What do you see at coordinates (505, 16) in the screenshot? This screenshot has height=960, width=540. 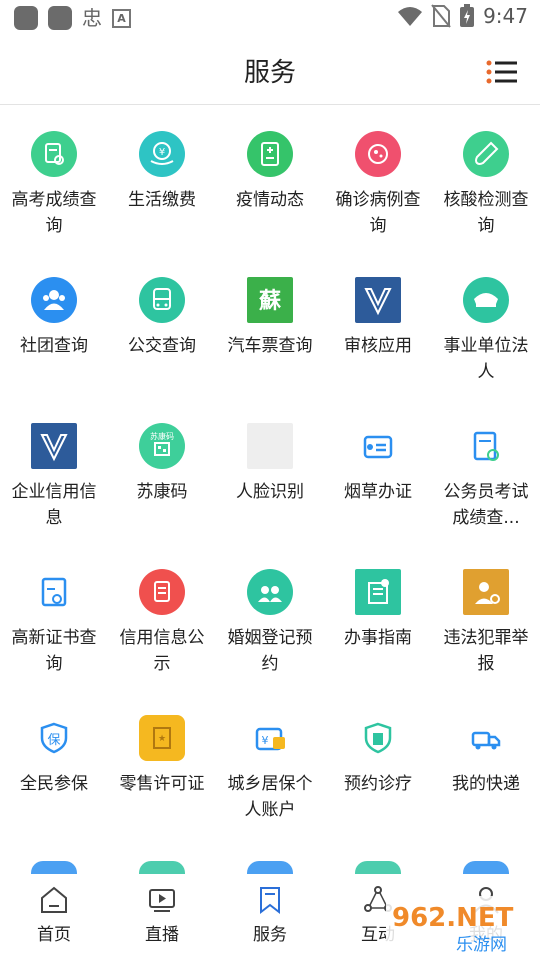 I see `clock: 9:47` at bounding box center [505, 16].